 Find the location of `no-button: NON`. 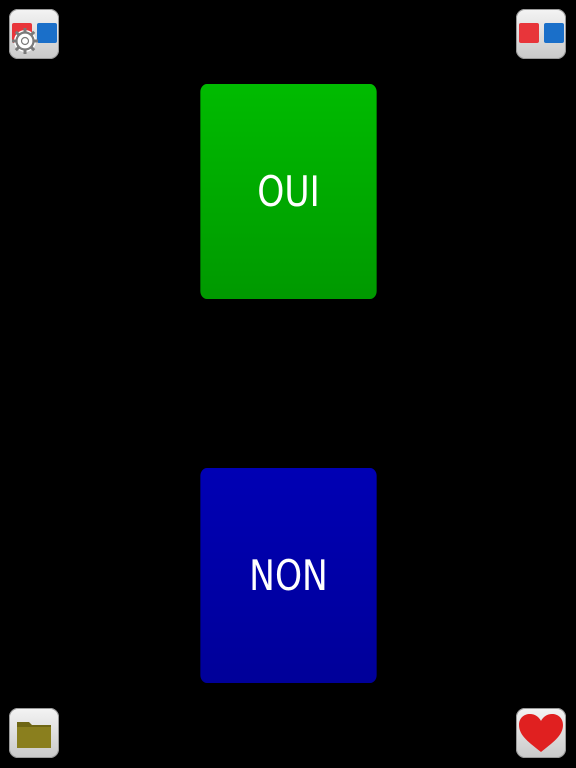

no-button: NON is located at coordinates (288, 575).